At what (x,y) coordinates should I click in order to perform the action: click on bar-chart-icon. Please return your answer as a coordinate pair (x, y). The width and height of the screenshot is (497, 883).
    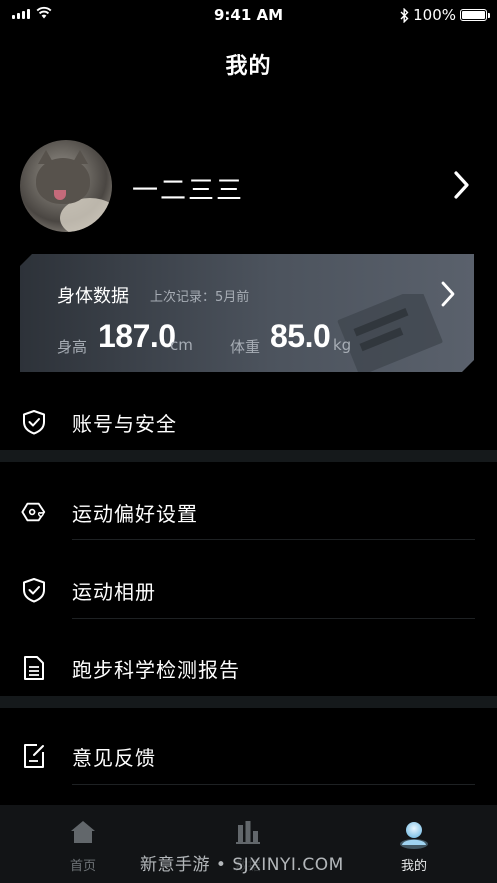
    Looking at the image, I should click on (248, 832).